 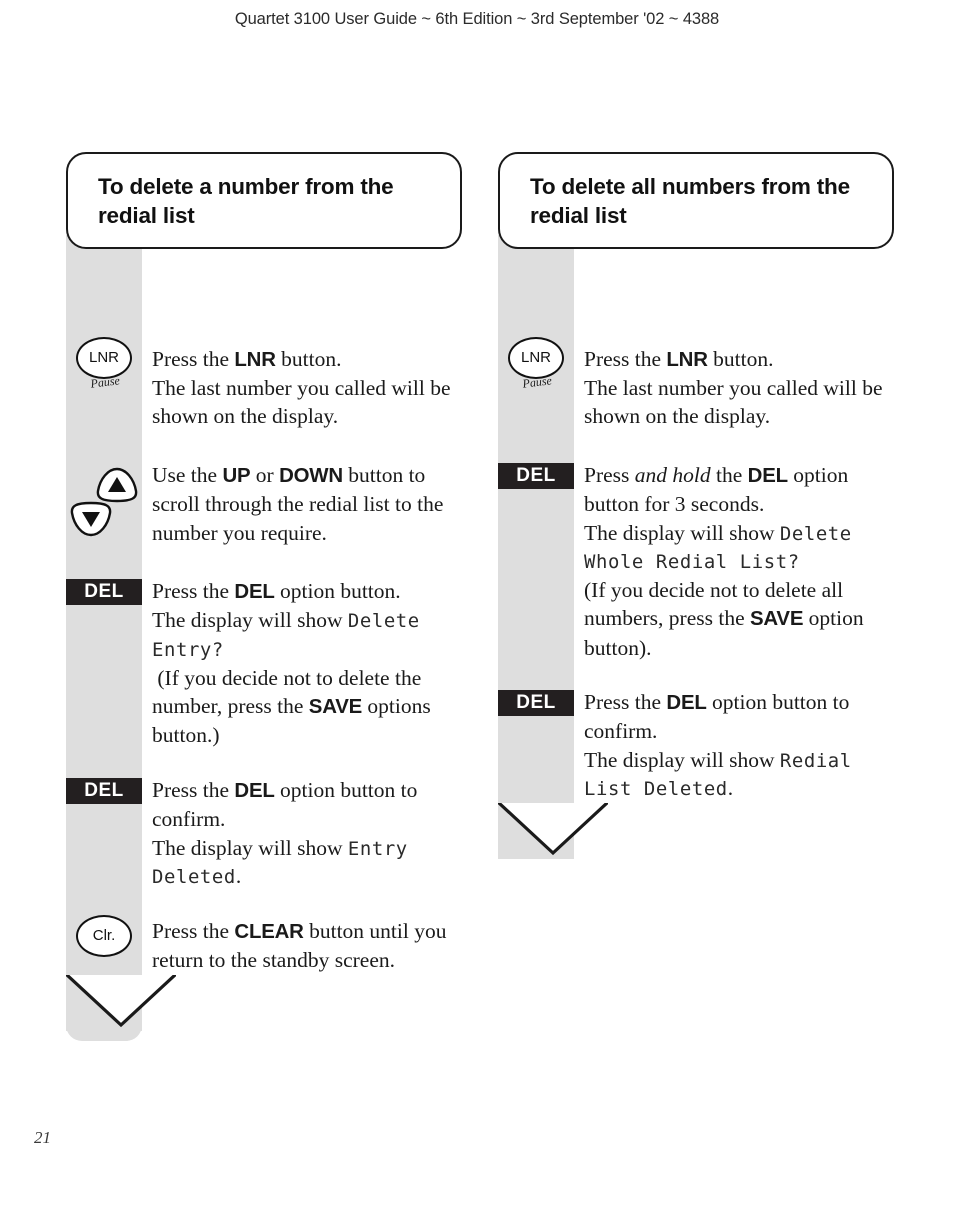 What do you see at coordinates (276, 591) in the screenshot?
I see `paragraph: Press the DEL option button.` at bounding box center [276, 591].